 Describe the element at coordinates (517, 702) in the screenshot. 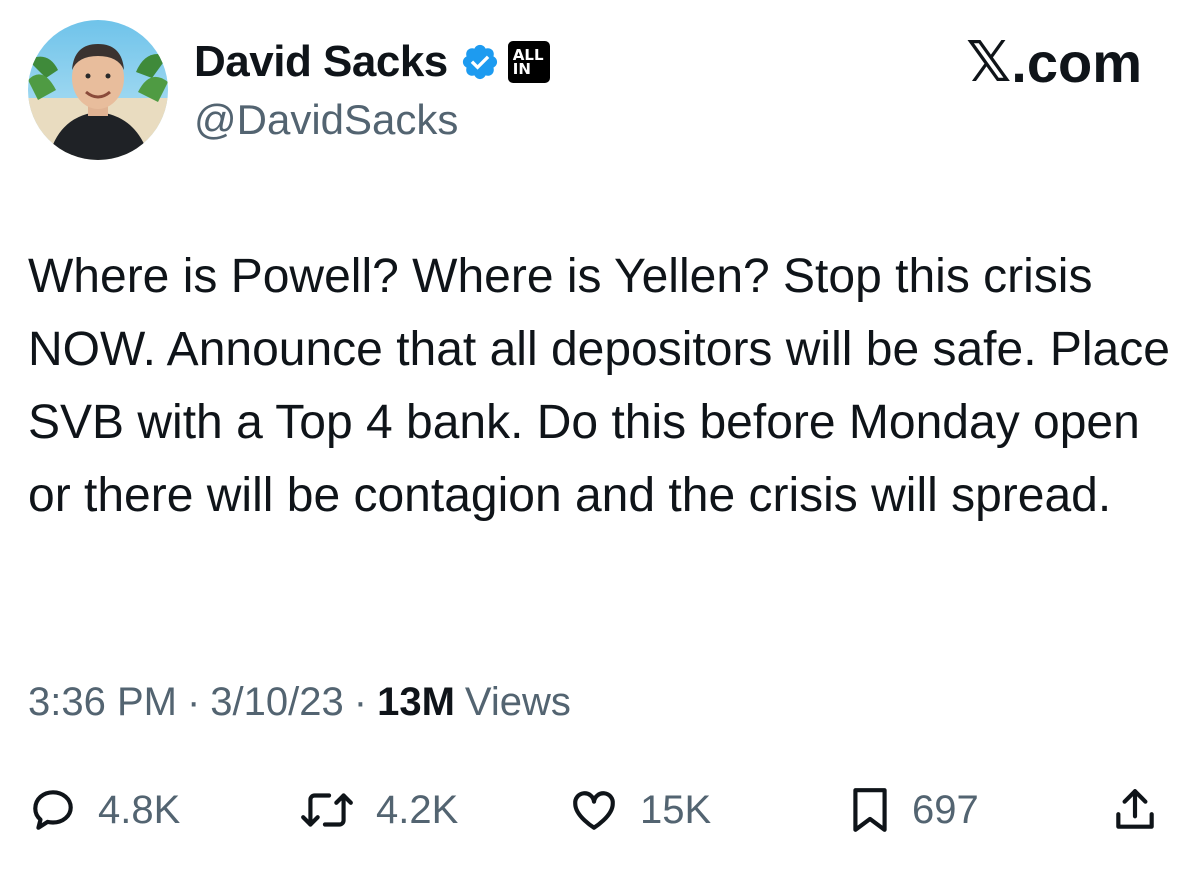

I see `views-label: Views` at that location.